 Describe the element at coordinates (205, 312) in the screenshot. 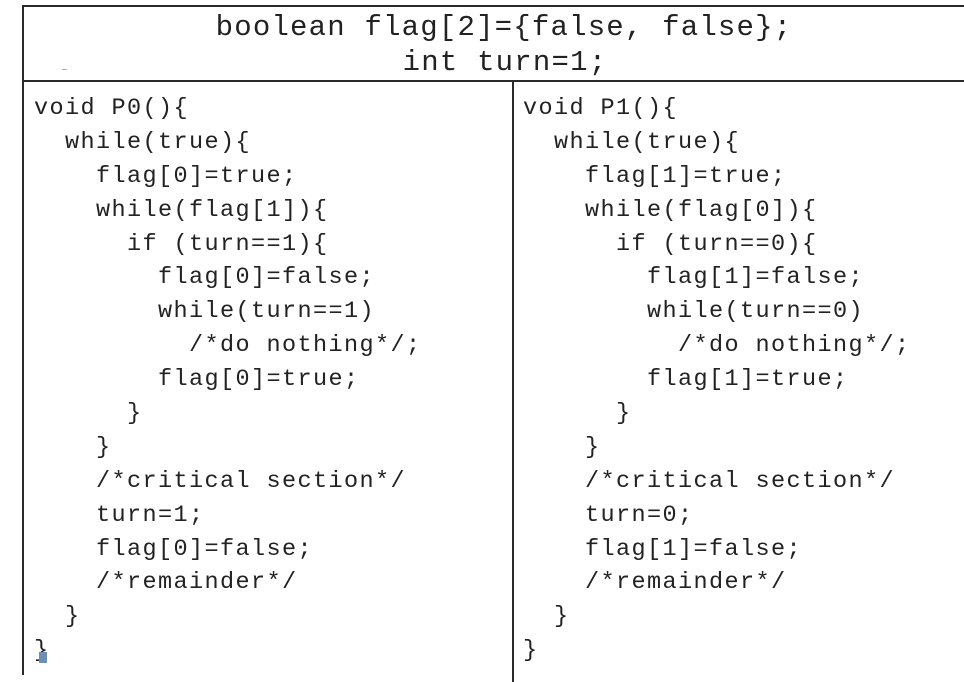

I see `code-line: while(turn==1)` at that location.